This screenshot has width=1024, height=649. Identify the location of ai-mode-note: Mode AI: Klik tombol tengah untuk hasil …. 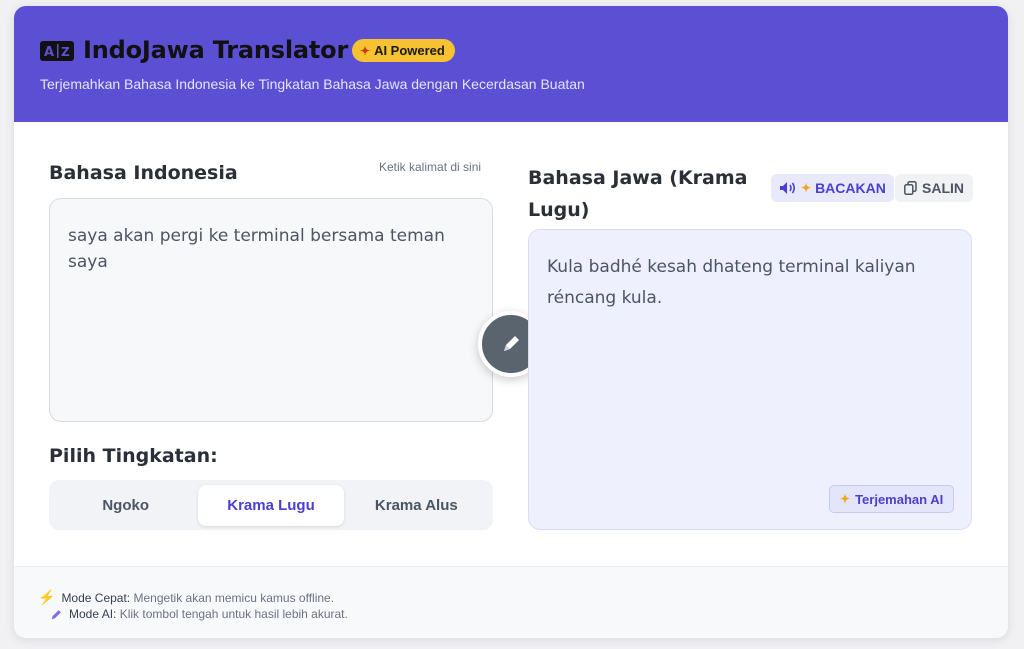
(199, 614).